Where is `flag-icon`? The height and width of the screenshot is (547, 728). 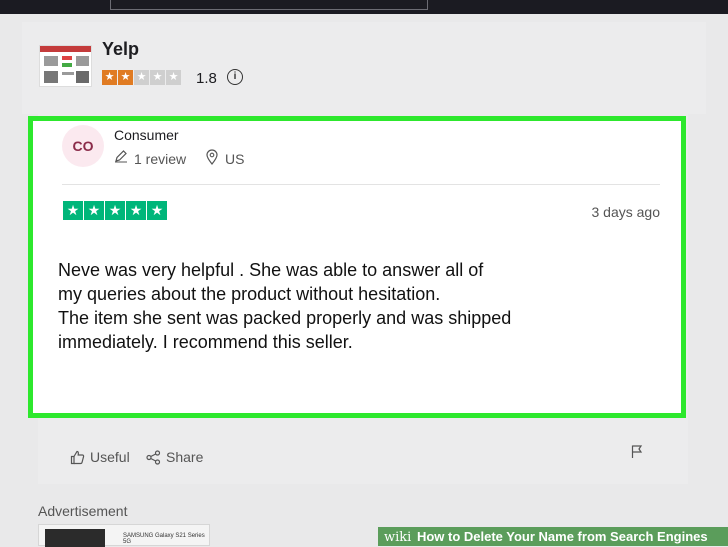 flag-icon is located at coordinates (637, 451).